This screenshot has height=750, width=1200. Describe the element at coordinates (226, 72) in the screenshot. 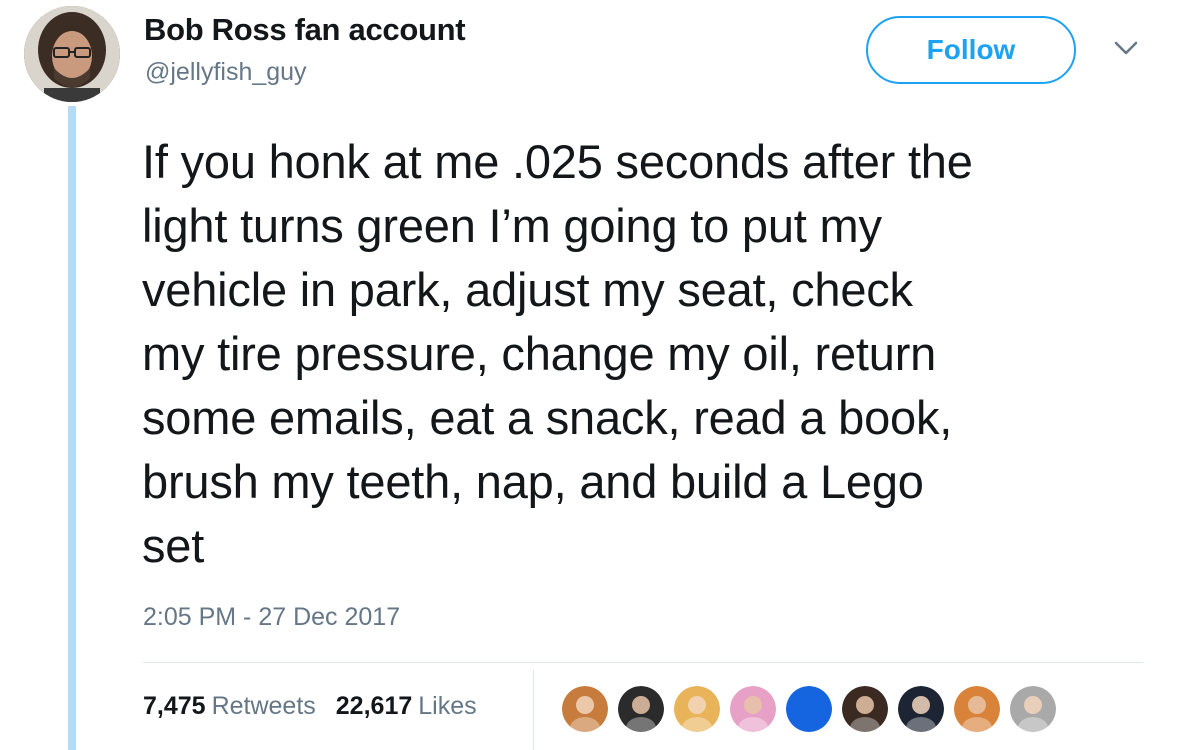

I see `author-handle: @jellyfish_guy` at that location.